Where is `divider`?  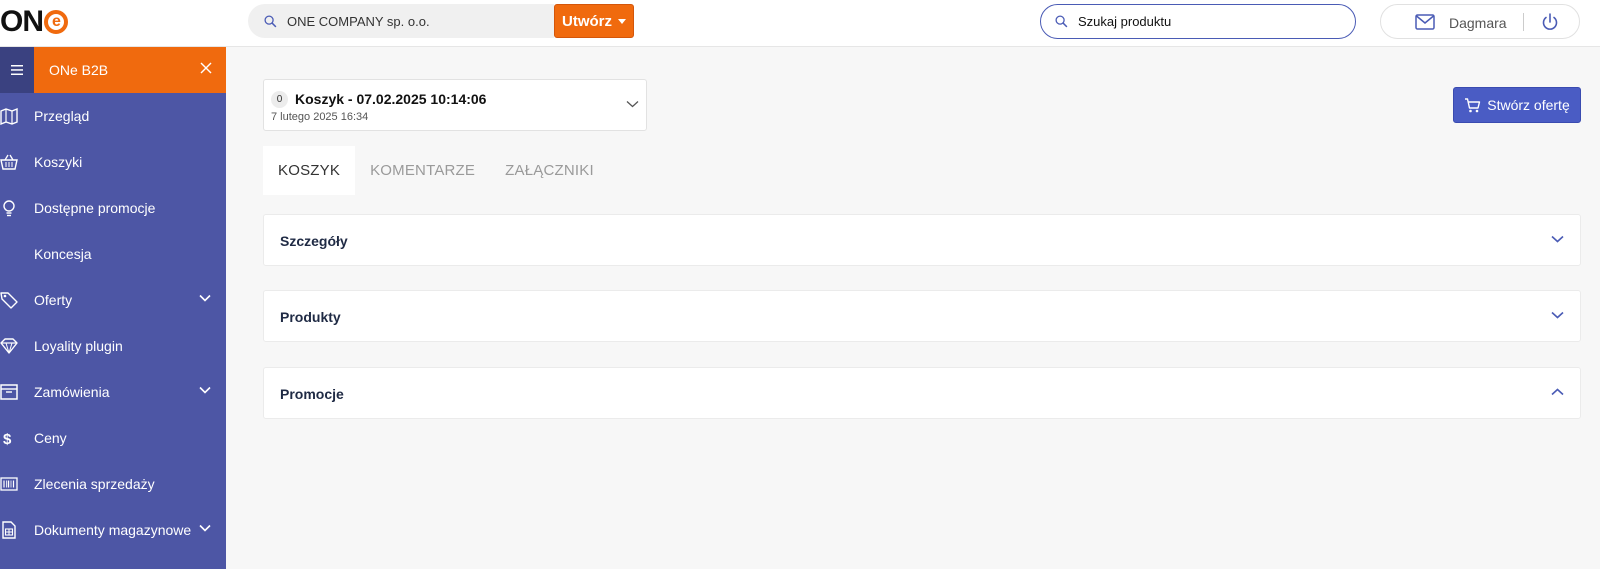
divider is located at coordinates (1523, 22).